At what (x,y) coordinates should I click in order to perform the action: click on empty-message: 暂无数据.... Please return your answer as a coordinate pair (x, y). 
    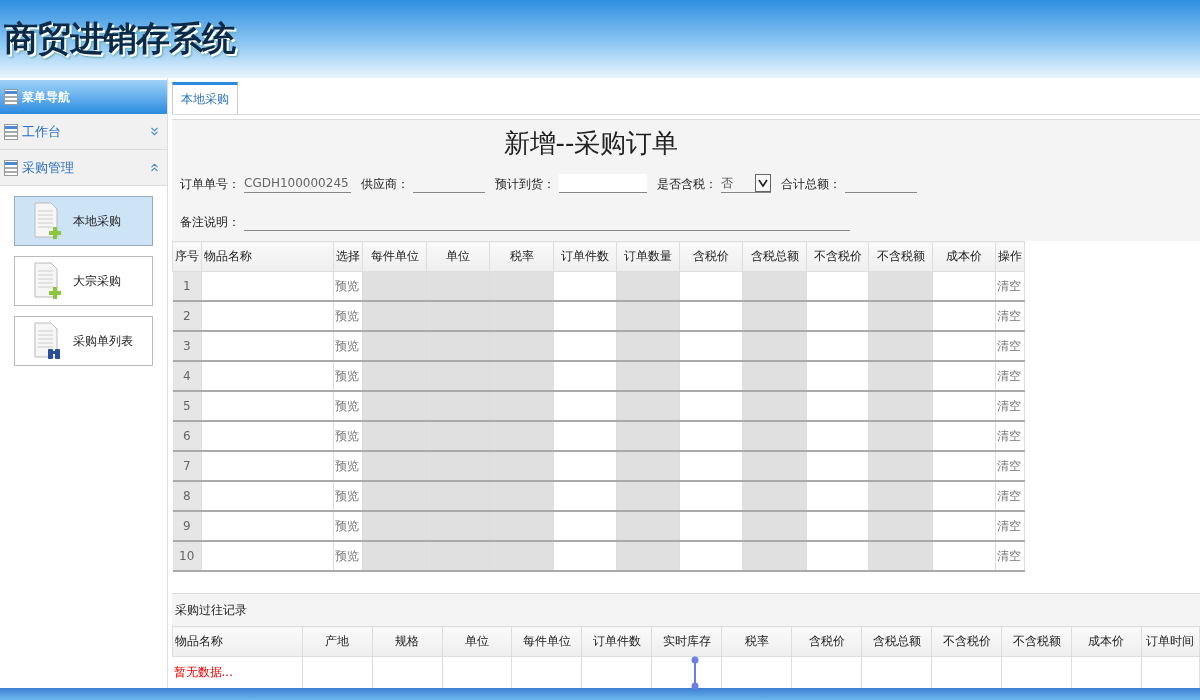
    Looking at the image, I should click on (203, 672).